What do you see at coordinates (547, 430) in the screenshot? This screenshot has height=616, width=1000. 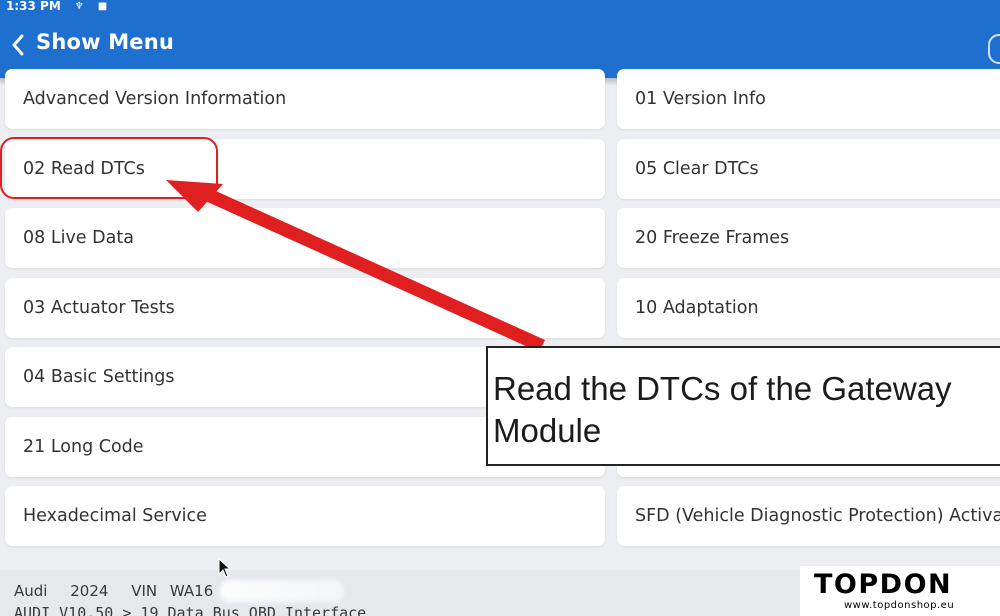 I see `callout-line-2: Module` at bounding box center [547, 430].